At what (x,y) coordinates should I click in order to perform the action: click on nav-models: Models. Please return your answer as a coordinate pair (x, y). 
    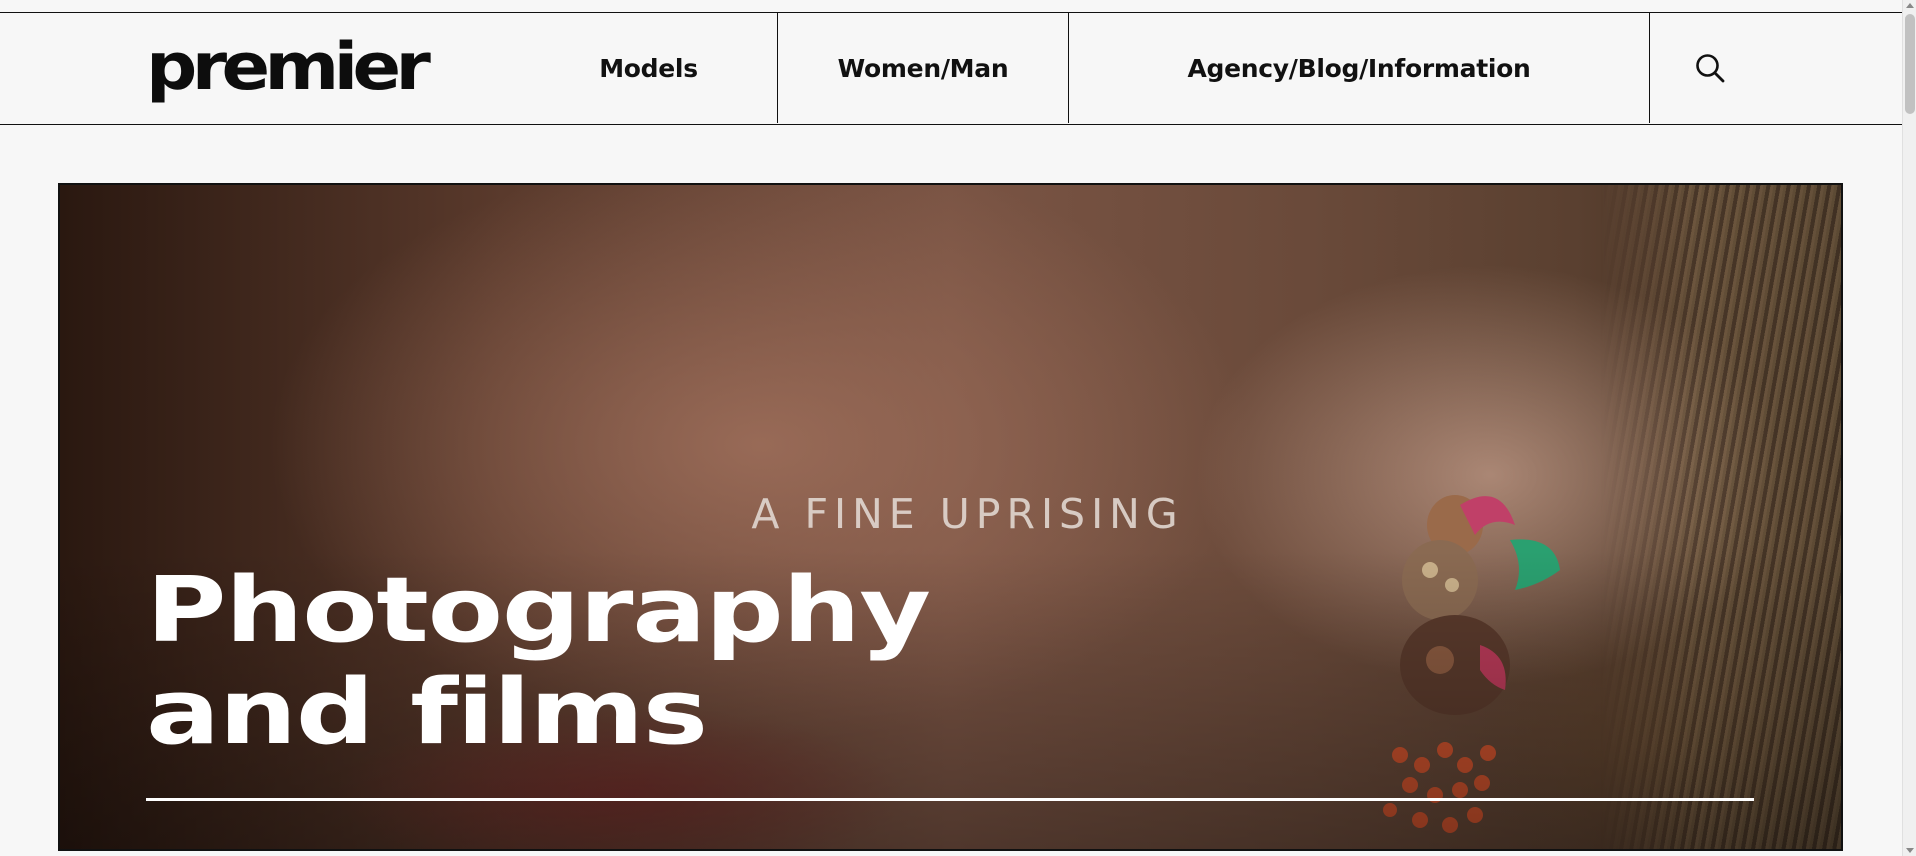
    Looking at the image, I should click on (648, 68).